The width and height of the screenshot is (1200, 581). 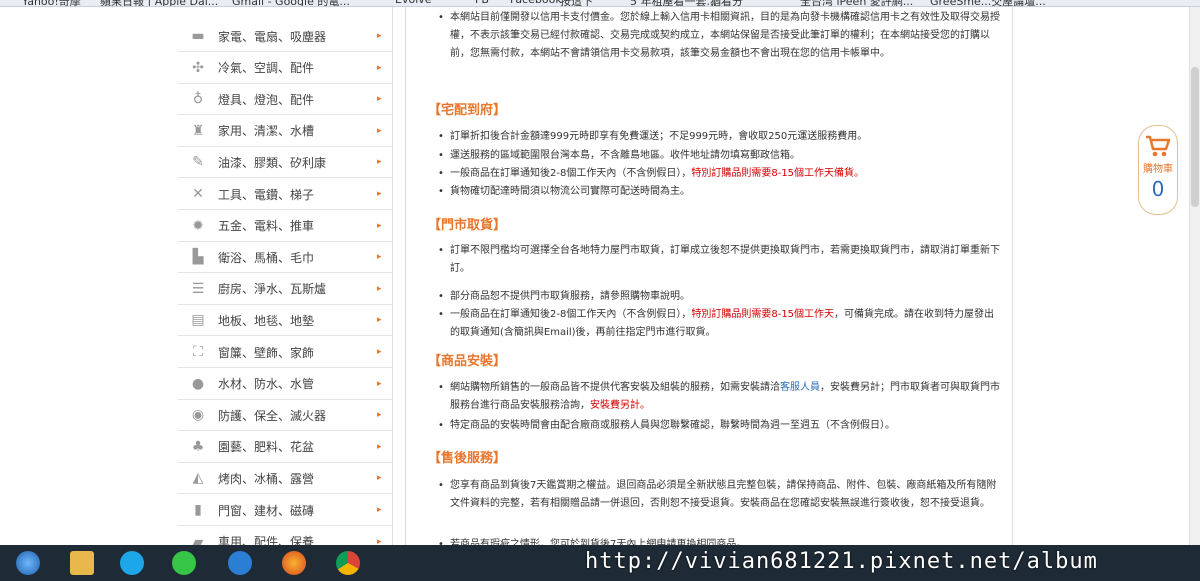 I want to click on sidebar-category-item: ✣ 冷氣、空調、配件 ▸, so click(x=285, y=68).